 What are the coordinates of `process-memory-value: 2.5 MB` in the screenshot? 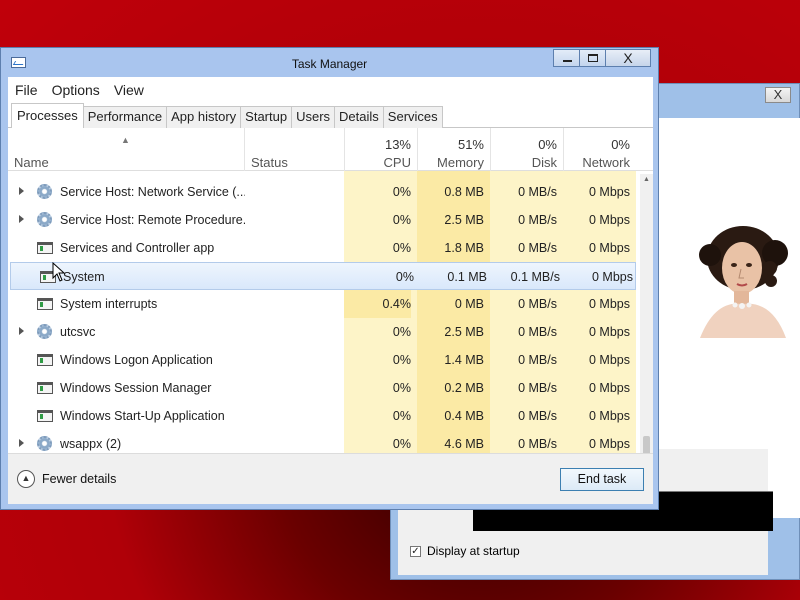 It's located at (464, 220).